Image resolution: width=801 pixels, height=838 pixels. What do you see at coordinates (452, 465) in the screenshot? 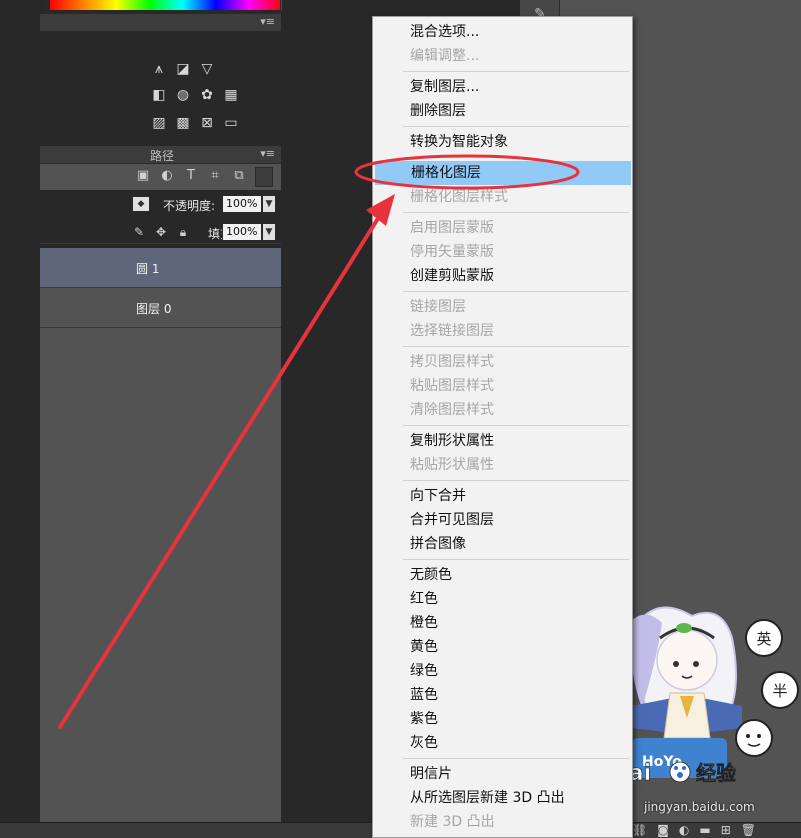
I see `menu-item-paste-shape-attributes: 粘贴形状属性` at bounding box center [452, 465].